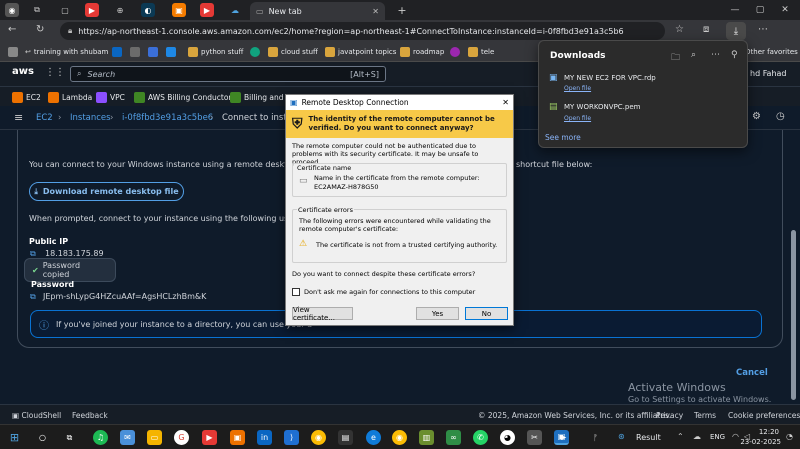 This screenshot has height=449, width=800. Describe the element at coordinates (127, 437) in the screenshot. I see `mail-icon: ✉` at that location.